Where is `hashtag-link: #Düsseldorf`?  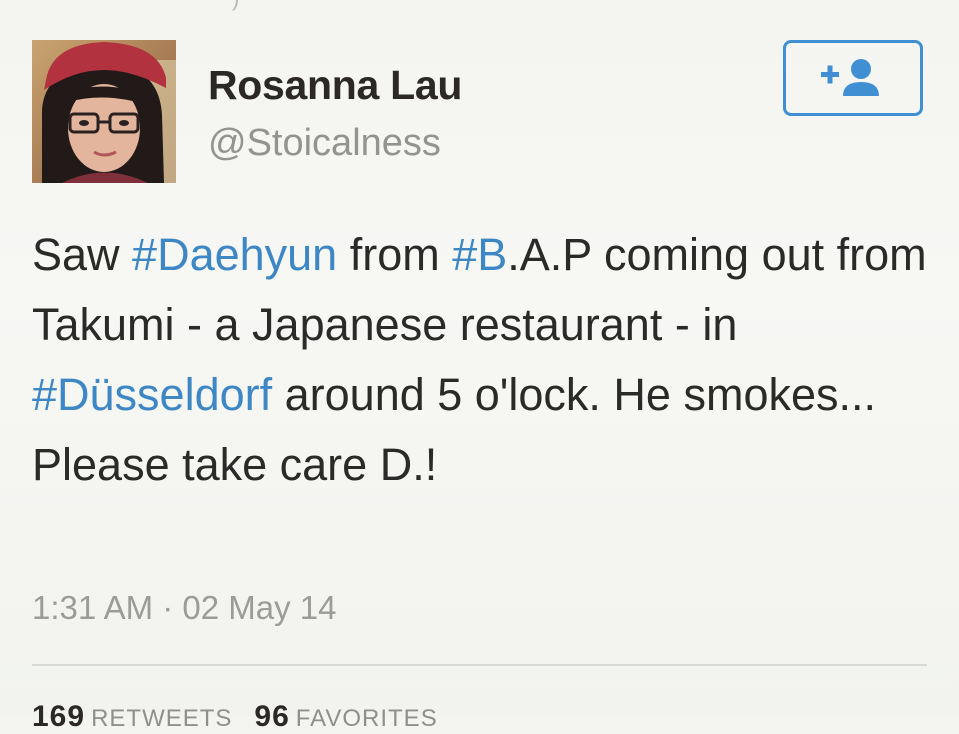 hashtag-link: #Düsseldorf is located at coordinates (152, 394).